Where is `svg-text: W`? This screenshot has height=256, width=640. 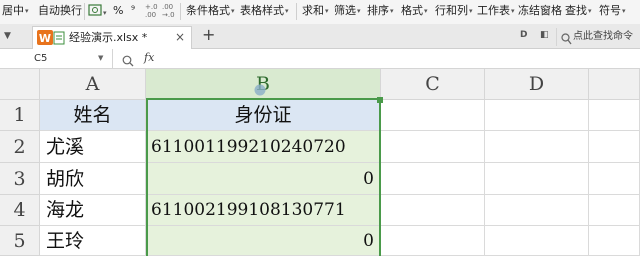
svg-text: W is located at coordinates (45, 38).